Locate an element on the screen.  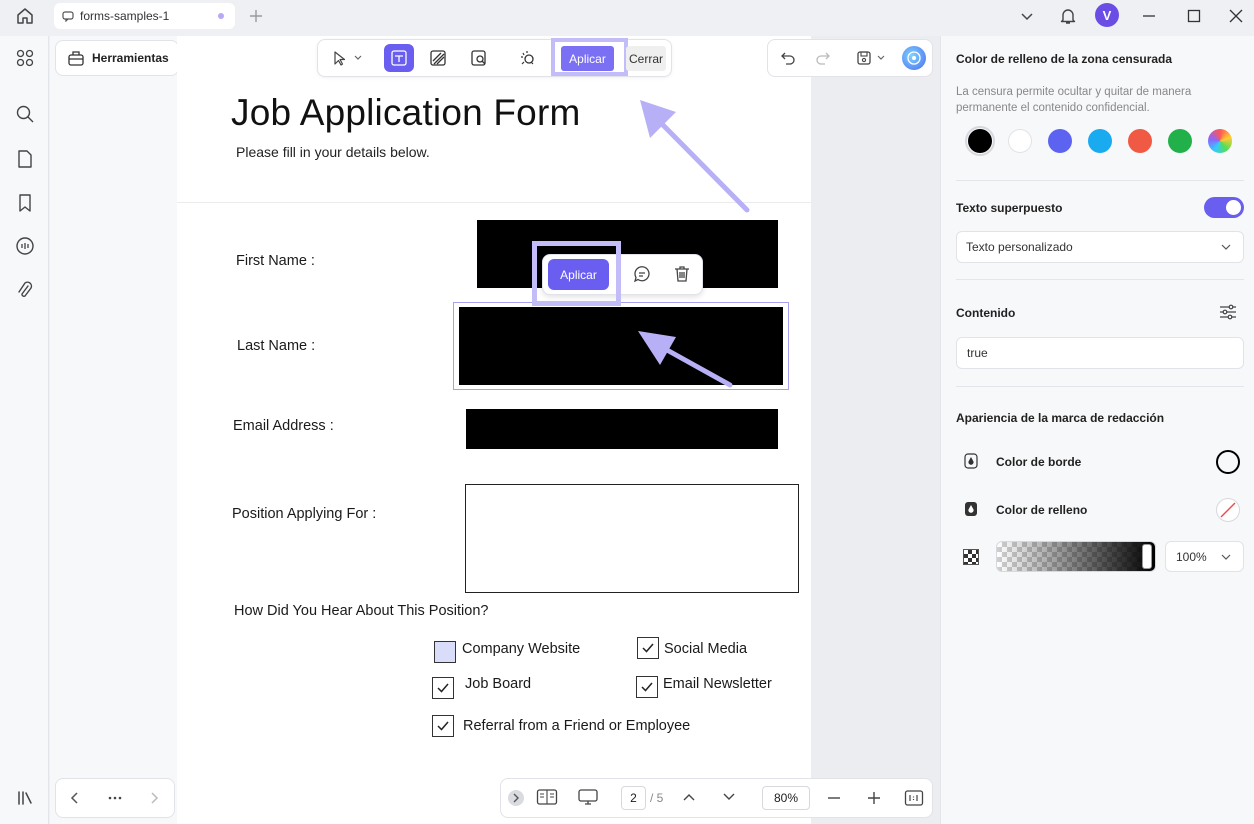
zoom-level: 80% is located at coordinates (786, 798).